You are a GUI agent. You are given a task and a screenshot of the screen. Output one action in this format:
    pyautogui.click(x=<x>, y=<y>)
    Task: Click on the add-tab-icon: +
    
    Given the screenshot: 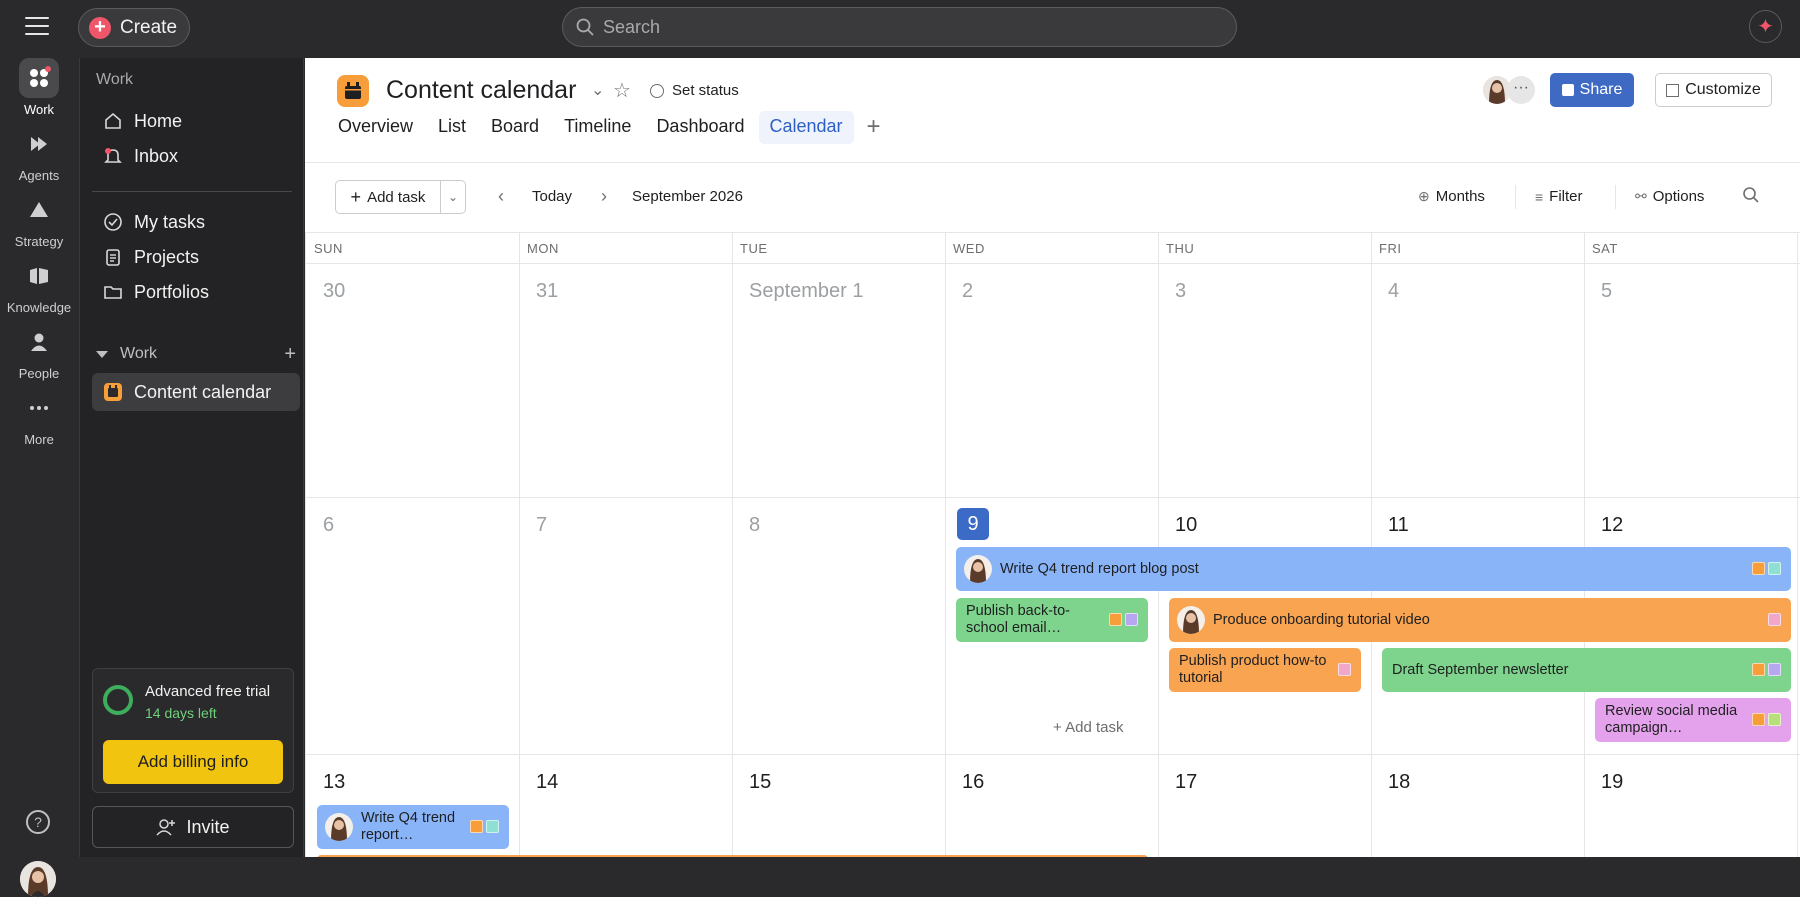 What is the action you would take?
    pyautogui.click(x=869, y=129)
    